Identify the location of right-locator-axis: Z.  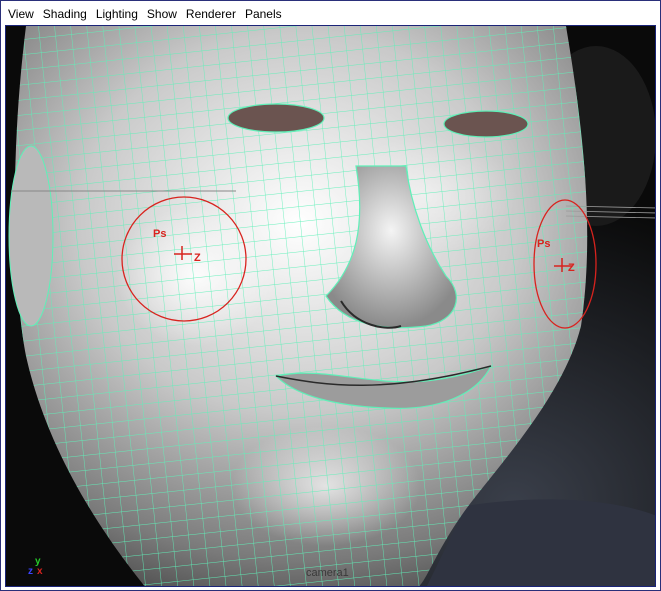
(571, 268).